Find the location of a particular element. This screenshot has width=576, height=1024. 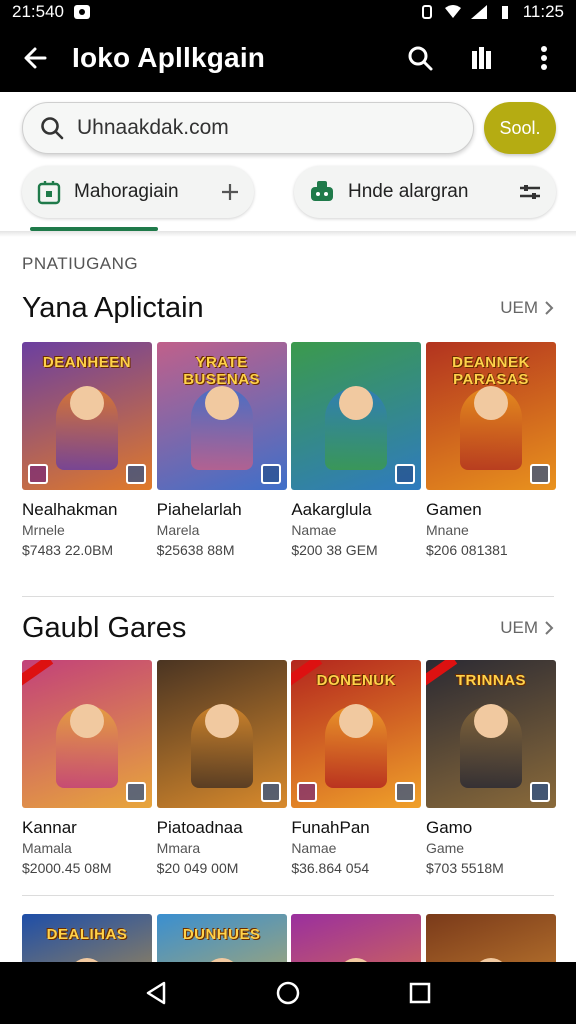

app-name: Piatoadnaa is located at coordinates (199, 827).